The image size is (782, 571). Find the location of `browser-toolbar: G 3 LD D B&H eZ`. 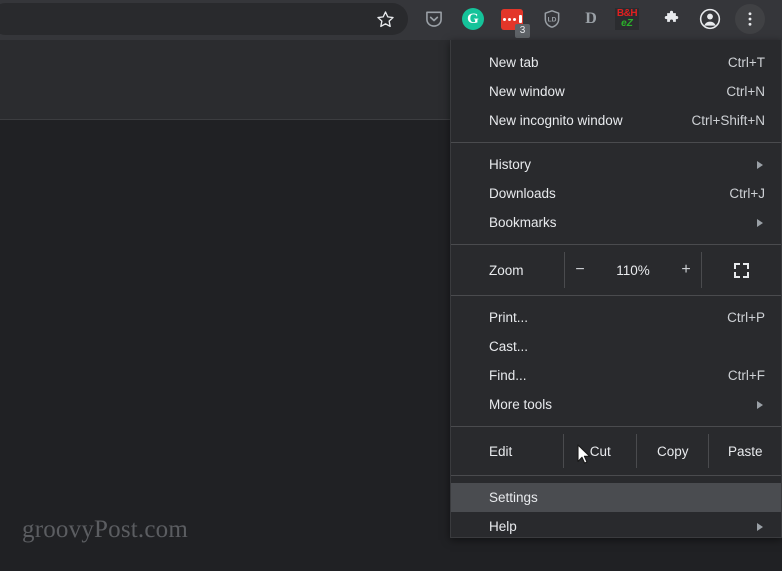

browser-toolbar: G 3 LD D B&H eZ is located at coordinates (391, 20).